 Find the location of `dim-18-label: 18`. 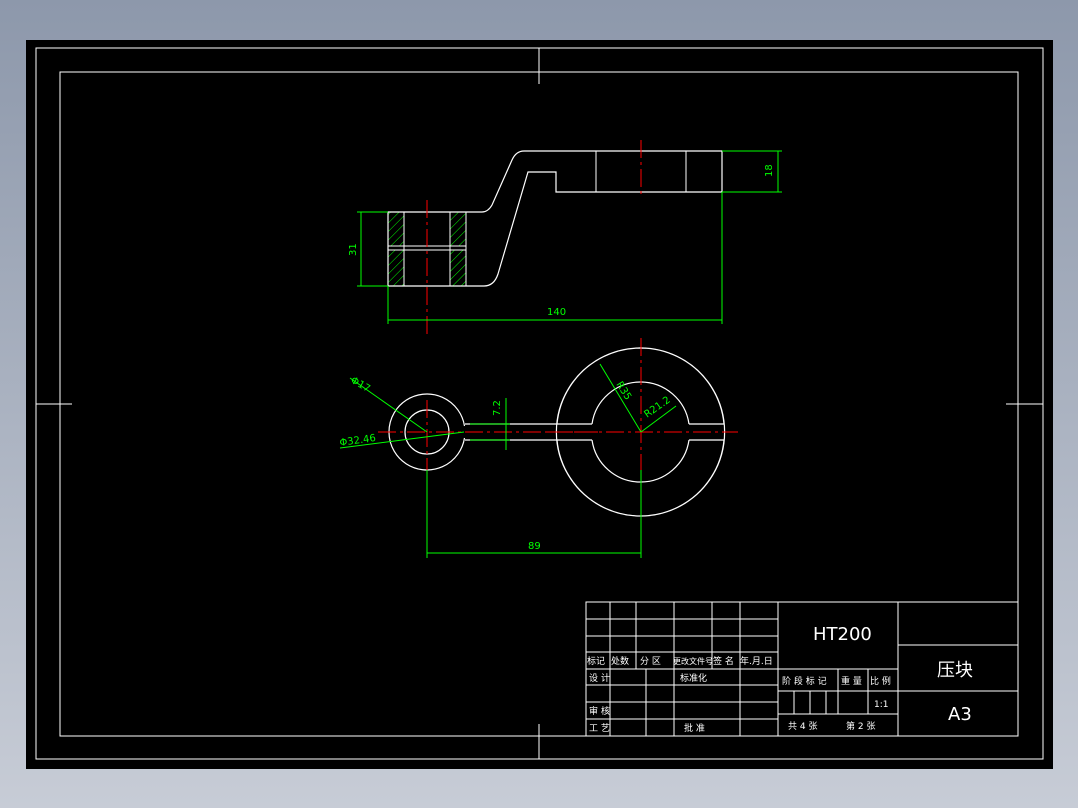

dim-18-label: 18 is located at coordinates (769, 170).